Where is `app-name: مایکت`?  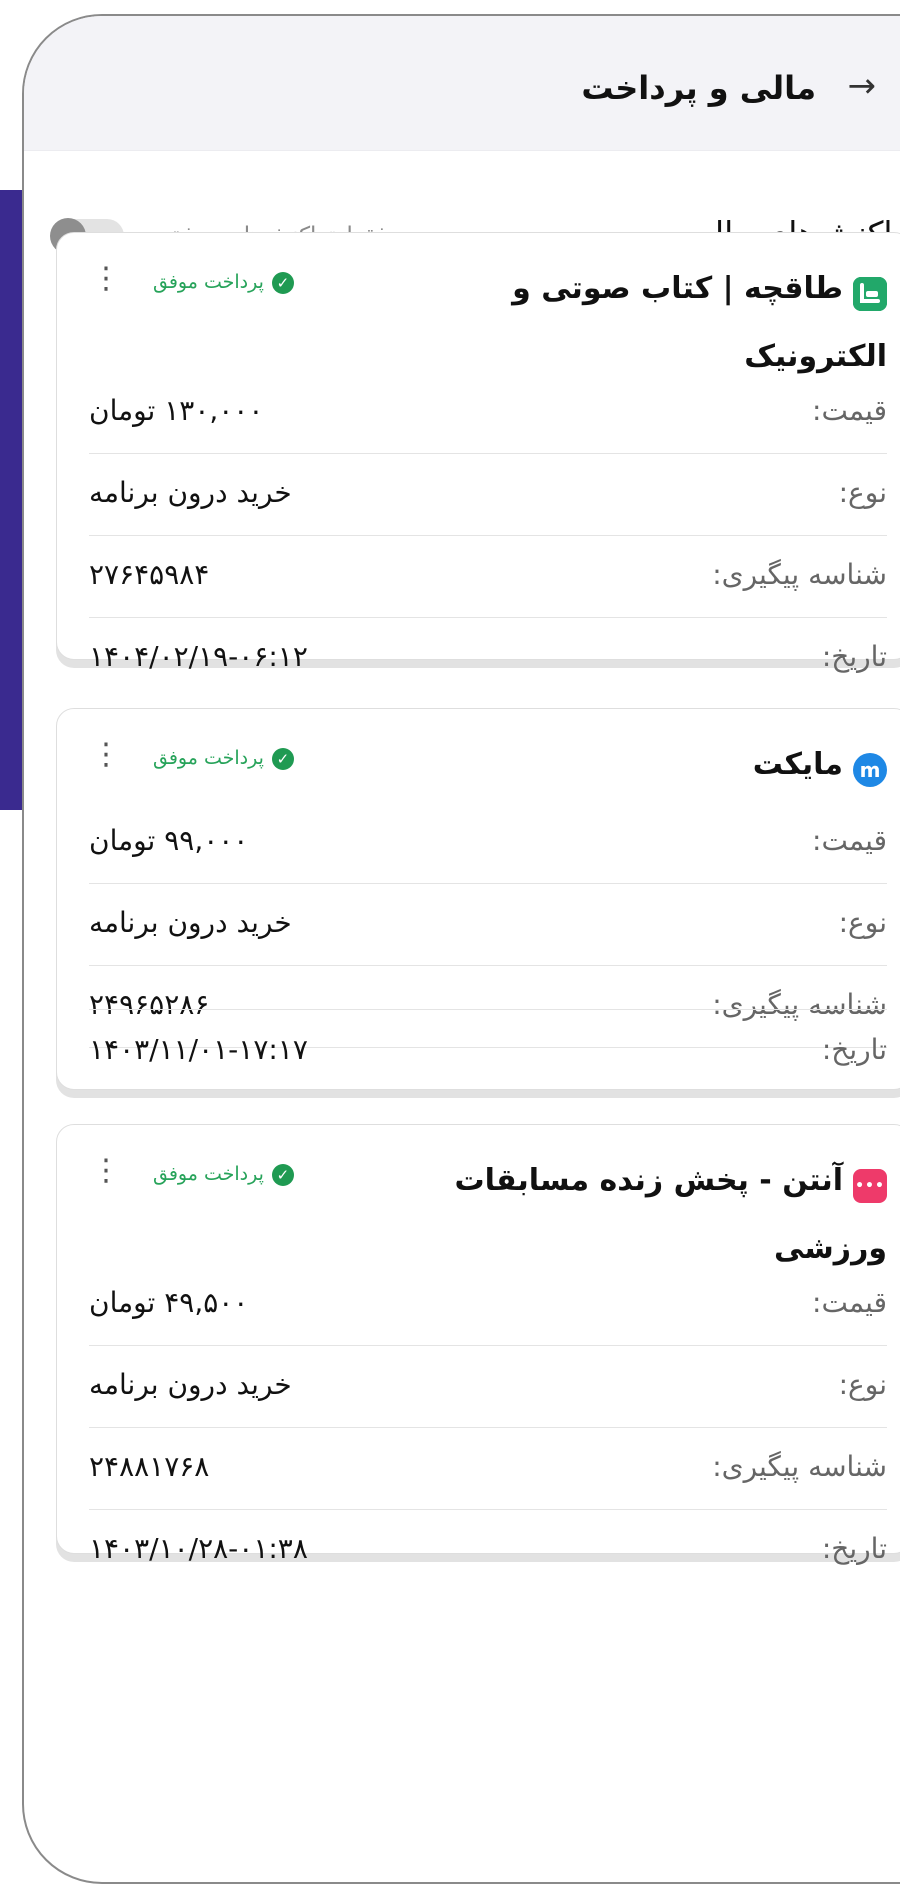
app-name: مایکت is located at coordinates (797, 764).